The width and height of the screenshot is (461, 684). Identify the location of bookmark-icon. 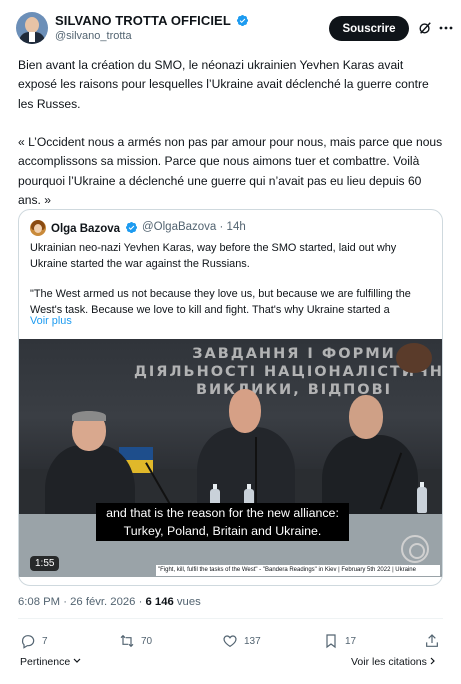
(331, 641).